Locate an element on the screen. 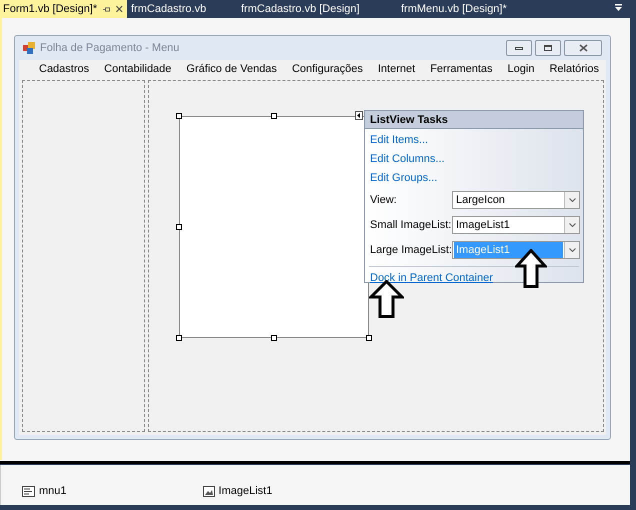  minimize-button is located at coordinates (519, 48).